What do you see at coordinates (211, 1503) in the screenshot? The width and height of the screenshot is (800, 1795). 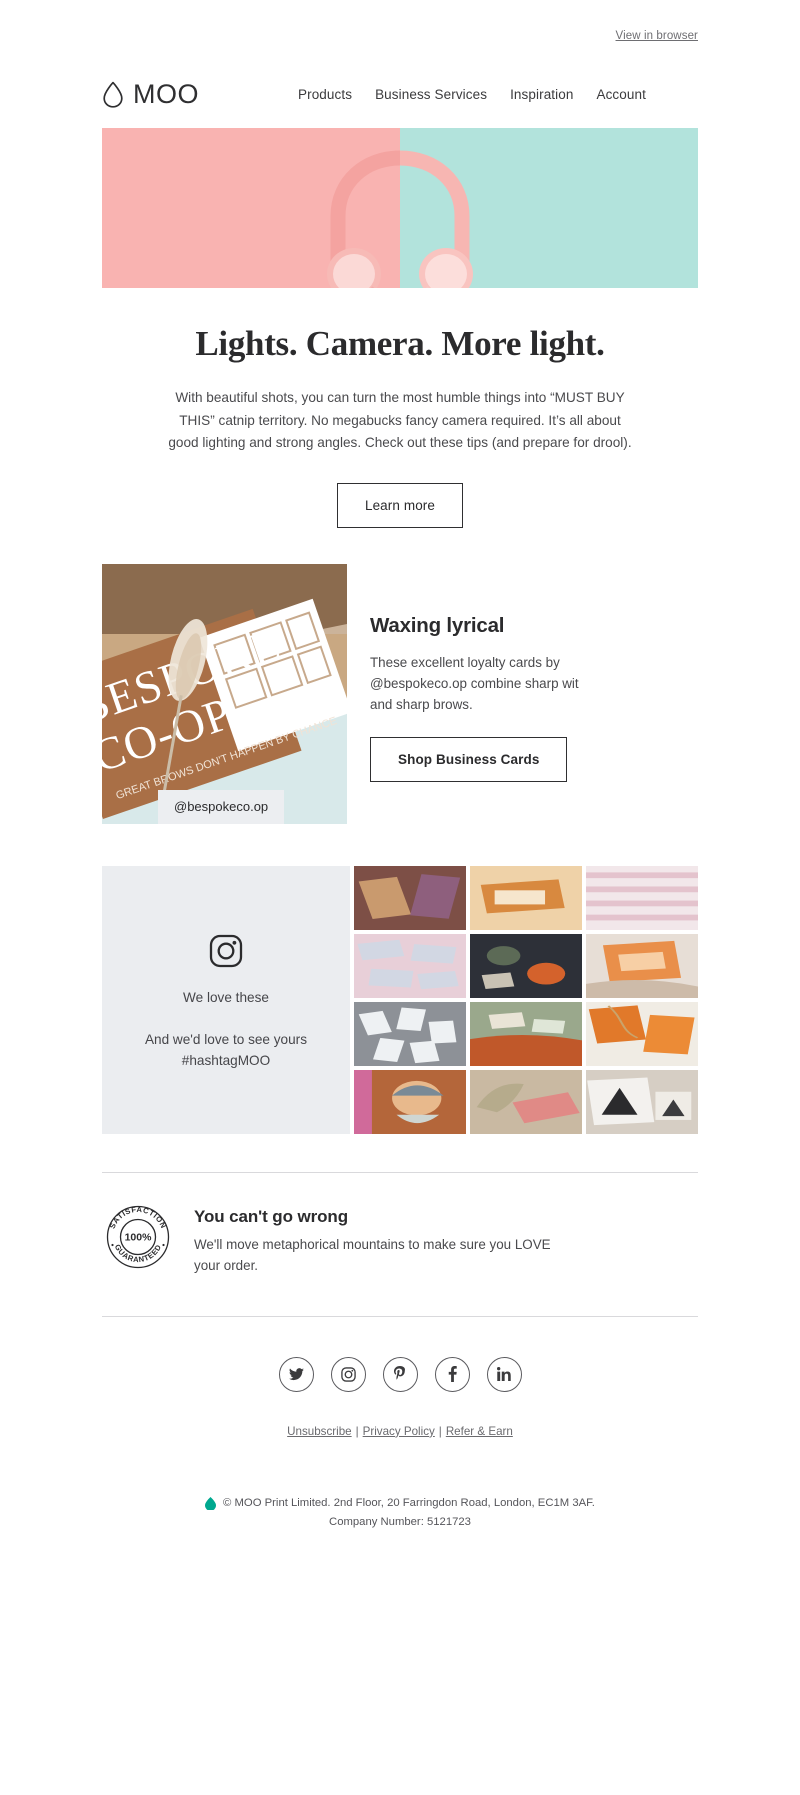 I see `moo-drop-icon` at bounding box center [211, 1503].